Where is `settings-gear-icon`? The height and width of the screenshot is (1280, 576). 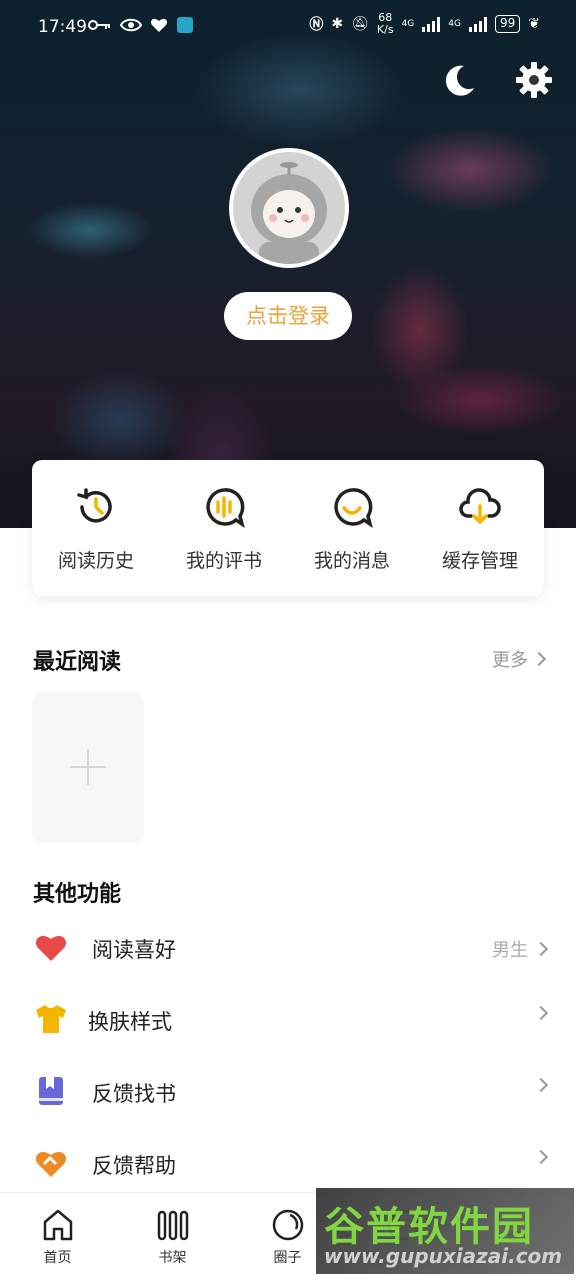 settings-gear-icon is located at coordinates (534, 80).